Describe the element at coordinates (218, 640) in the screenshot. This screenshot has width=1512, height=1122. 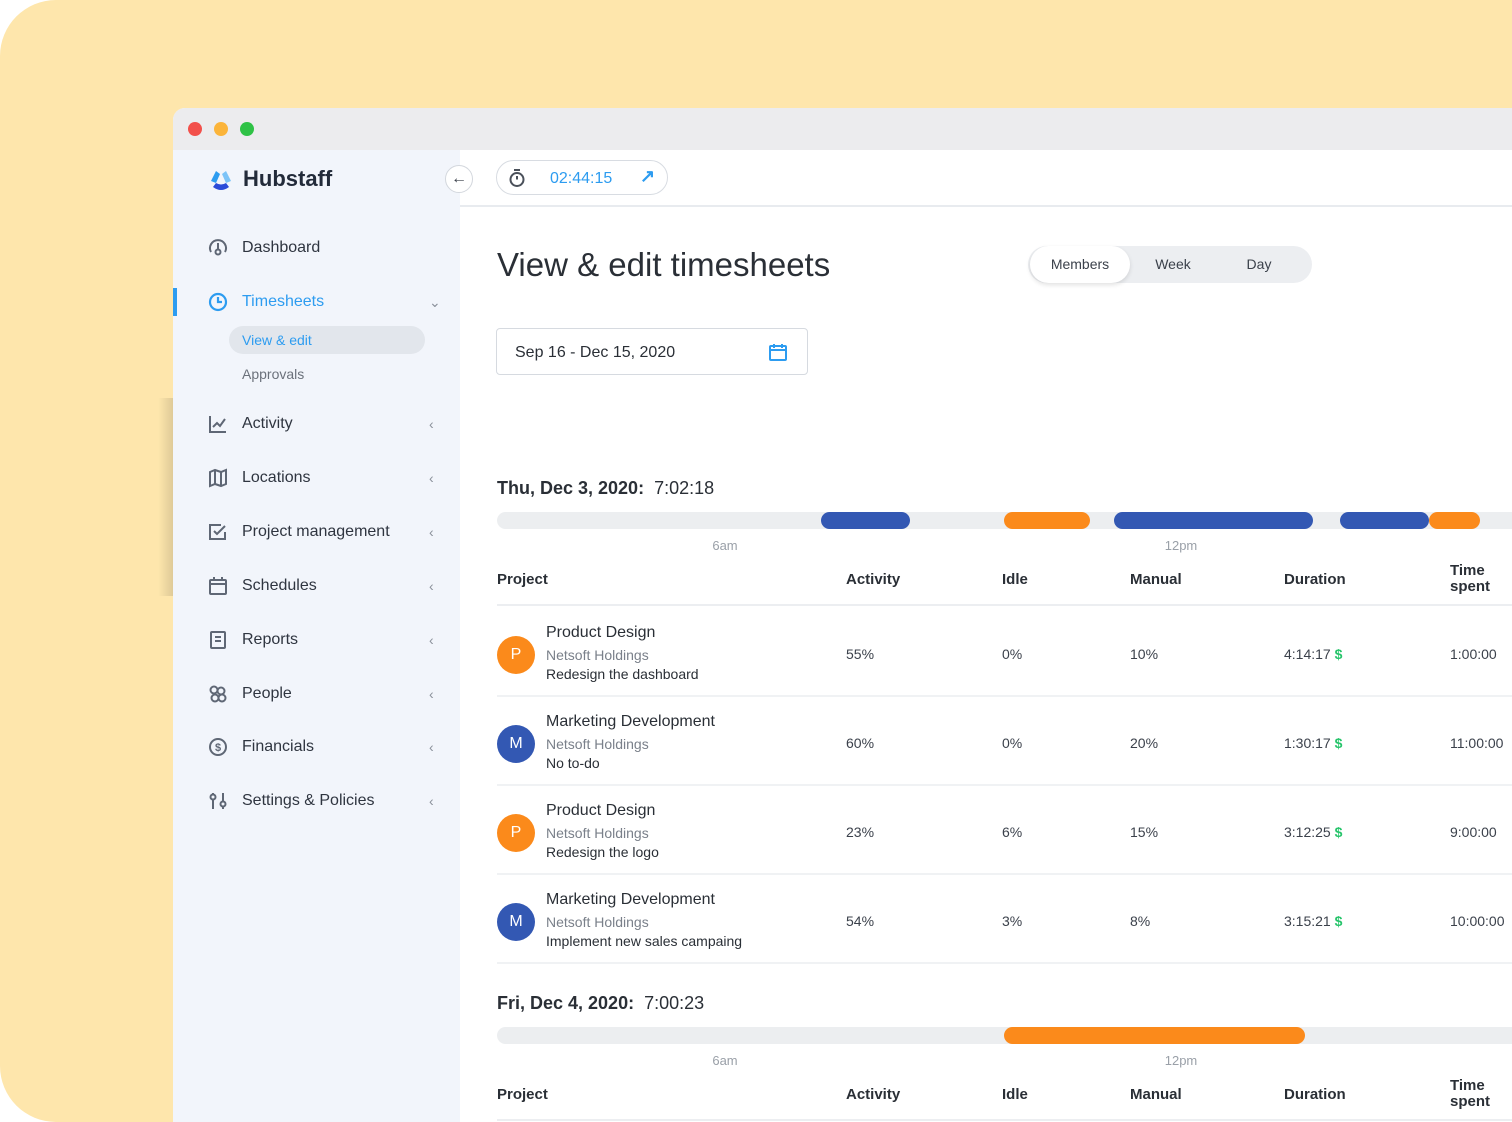
I see `report-icon` at that location.